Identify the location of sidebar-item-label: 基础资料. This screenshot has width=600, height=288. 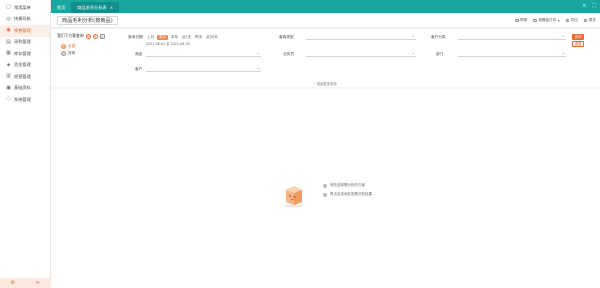
(22, 88).